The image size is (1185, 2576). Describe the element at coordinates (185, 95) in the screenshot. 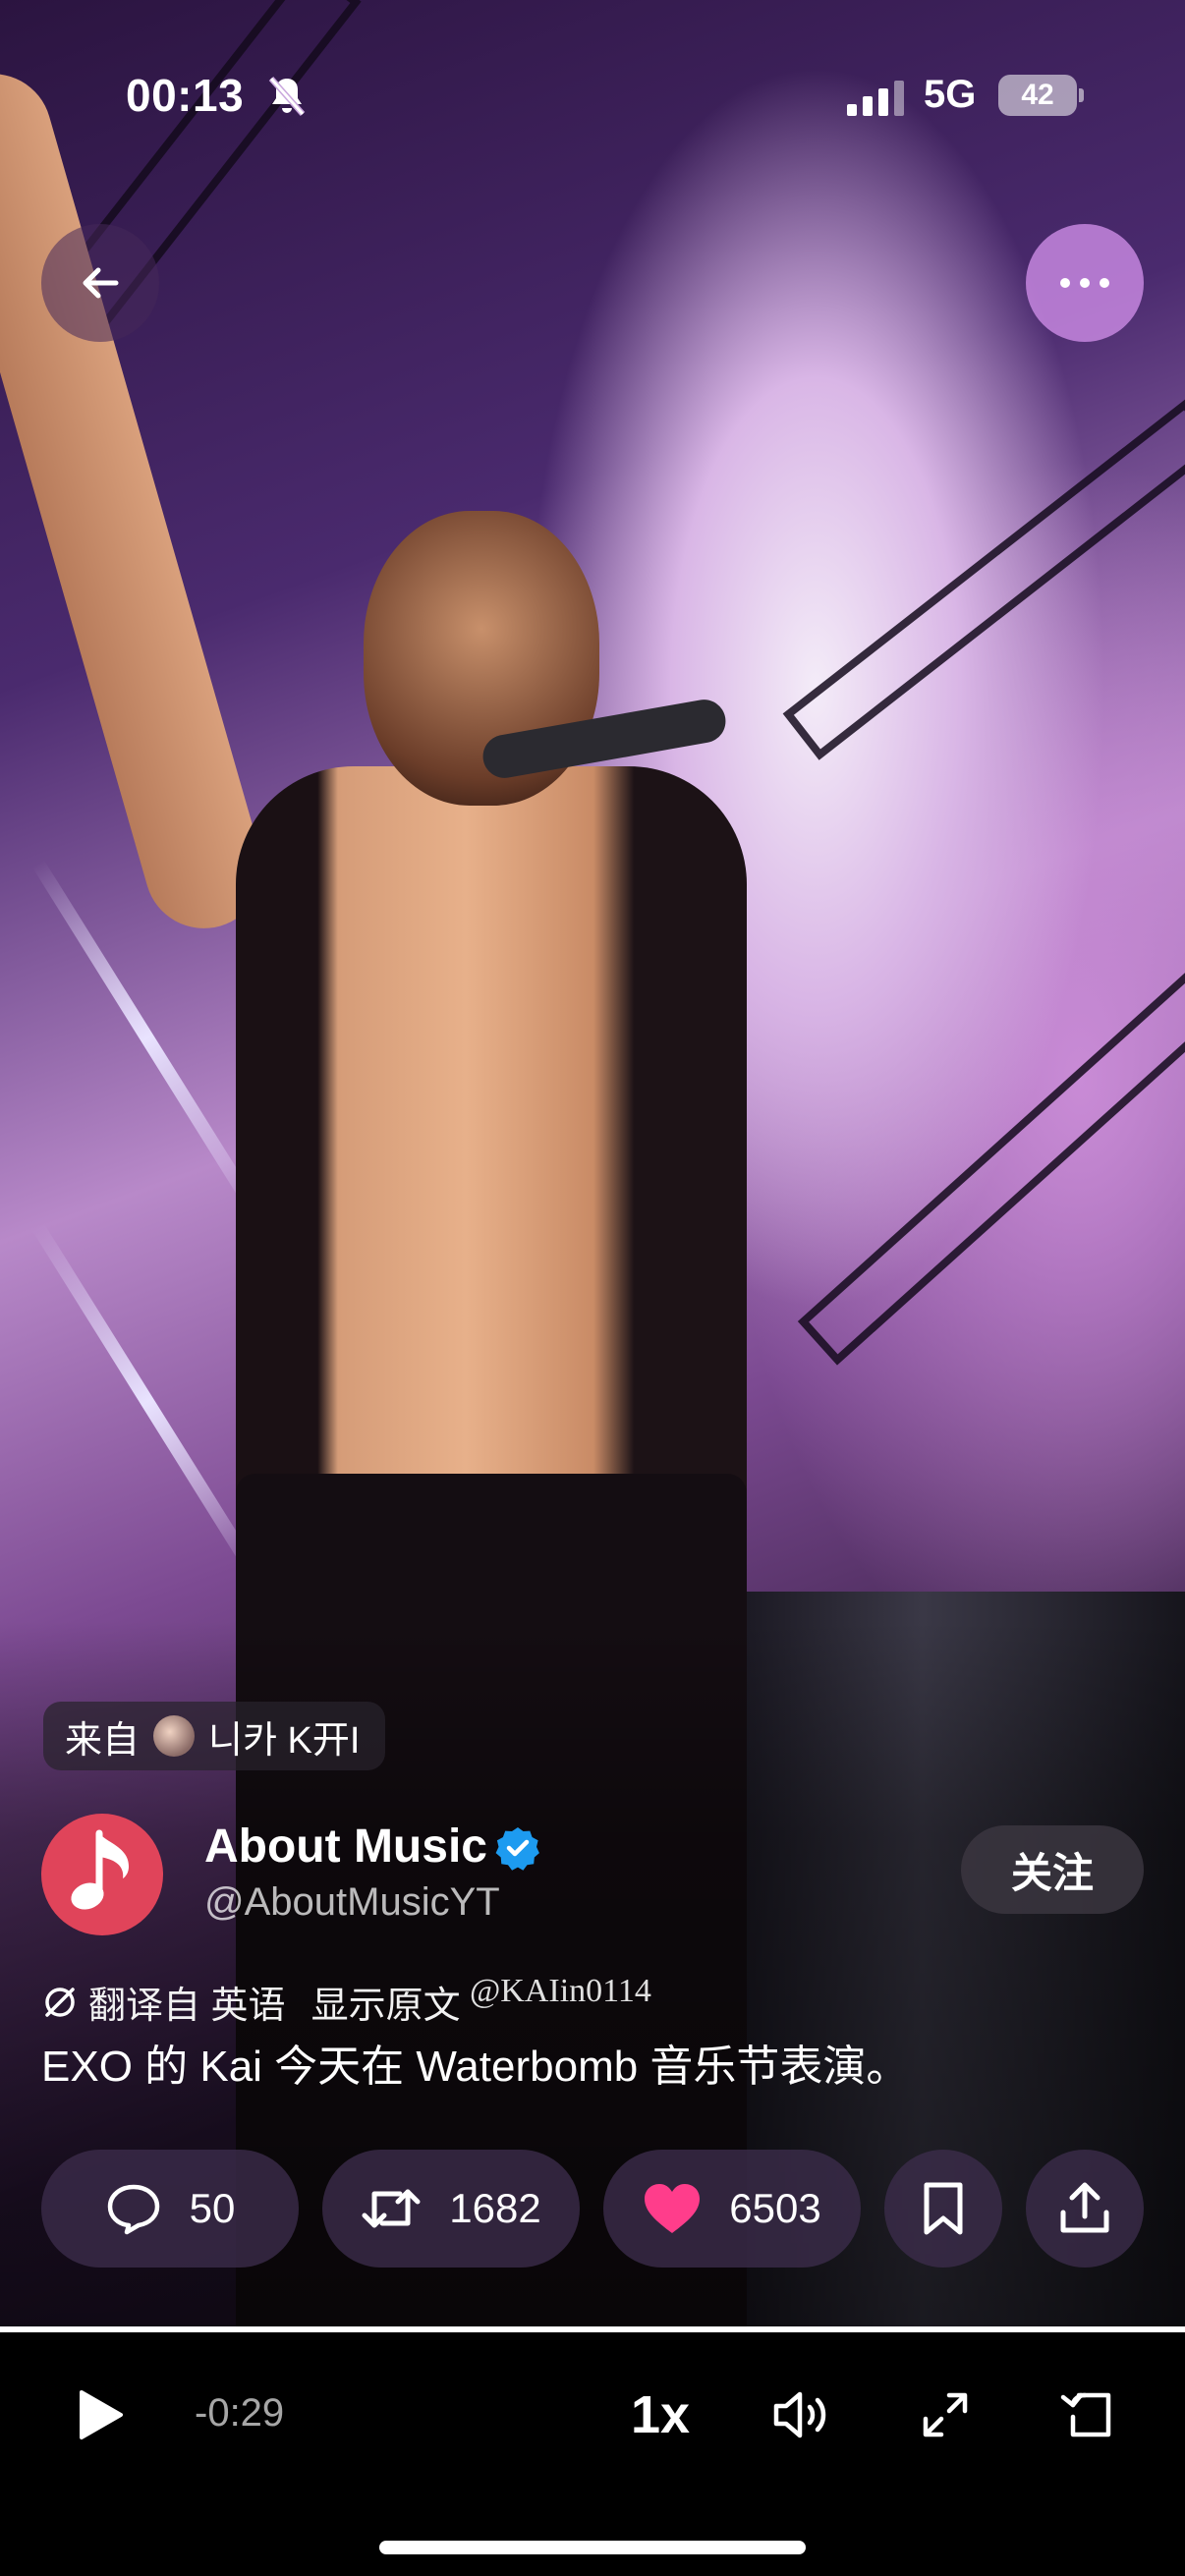

I see `status-time: 00:13` at that location.